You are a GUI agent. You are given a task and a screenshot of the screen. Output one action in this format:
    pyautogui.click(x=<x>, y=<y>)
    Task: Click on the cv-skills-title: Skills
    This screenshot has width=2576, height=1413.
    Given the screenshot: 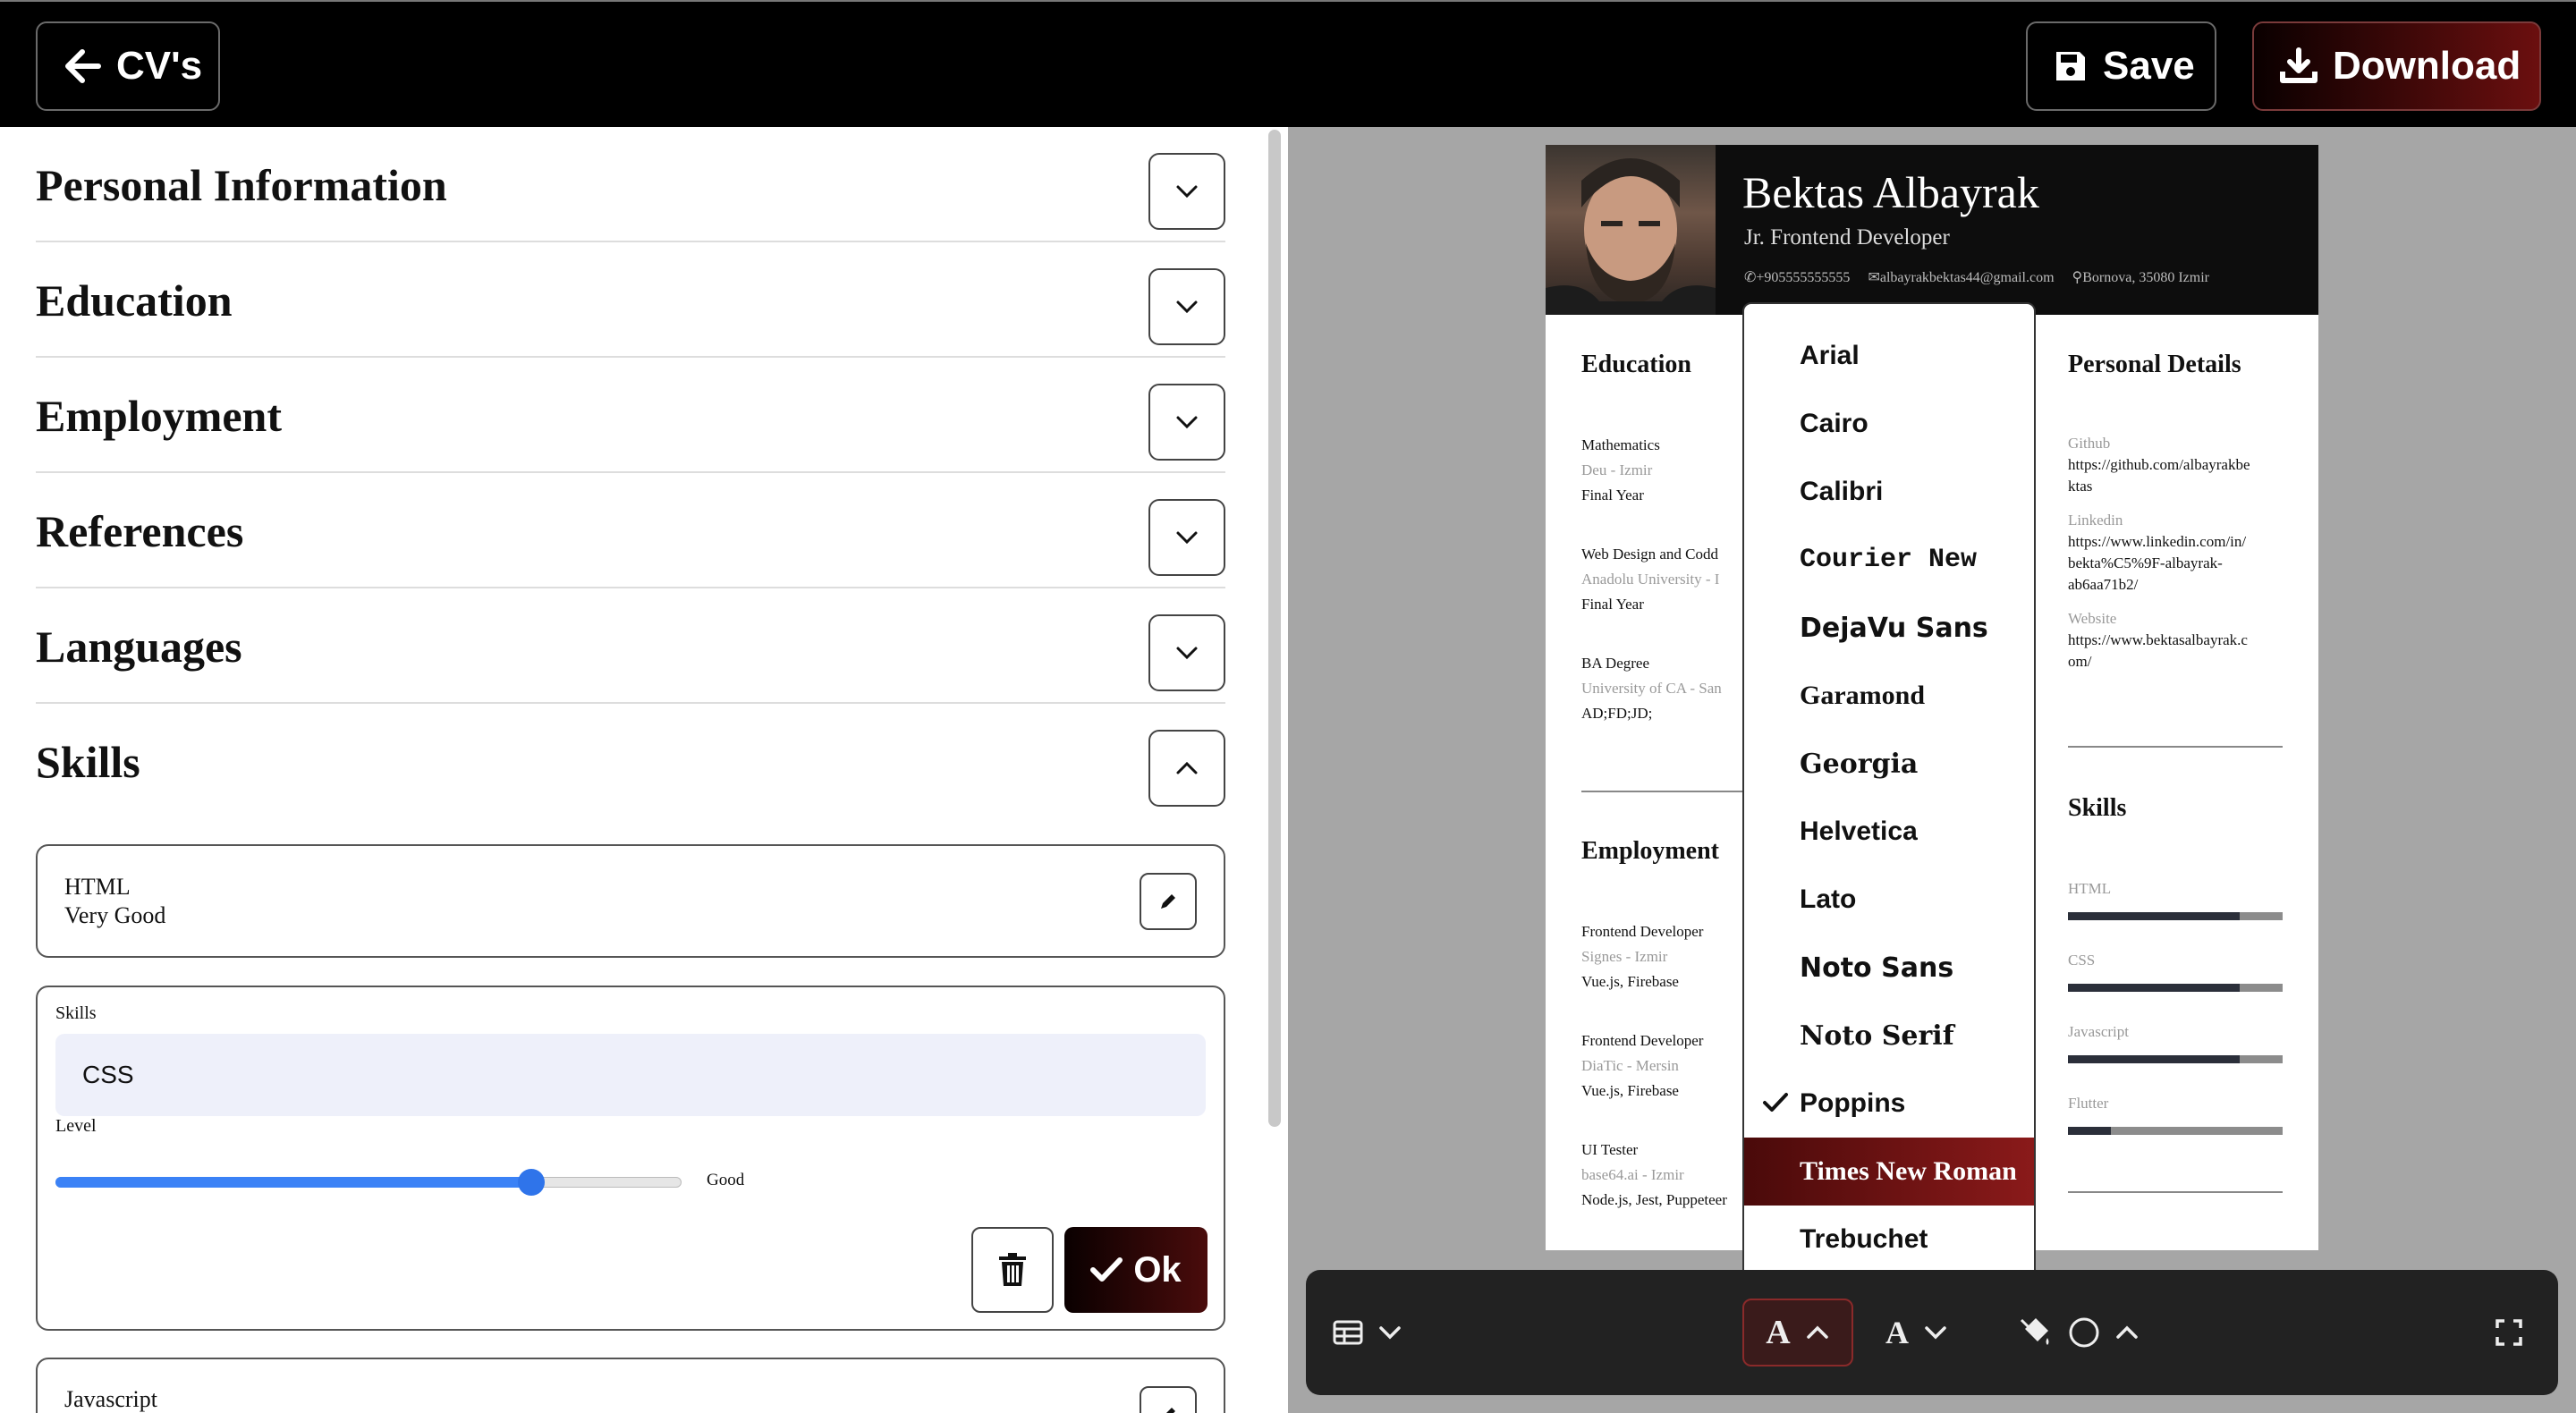 What is the action you would take?
    pyautogui.click(x=2097, y=808)
    